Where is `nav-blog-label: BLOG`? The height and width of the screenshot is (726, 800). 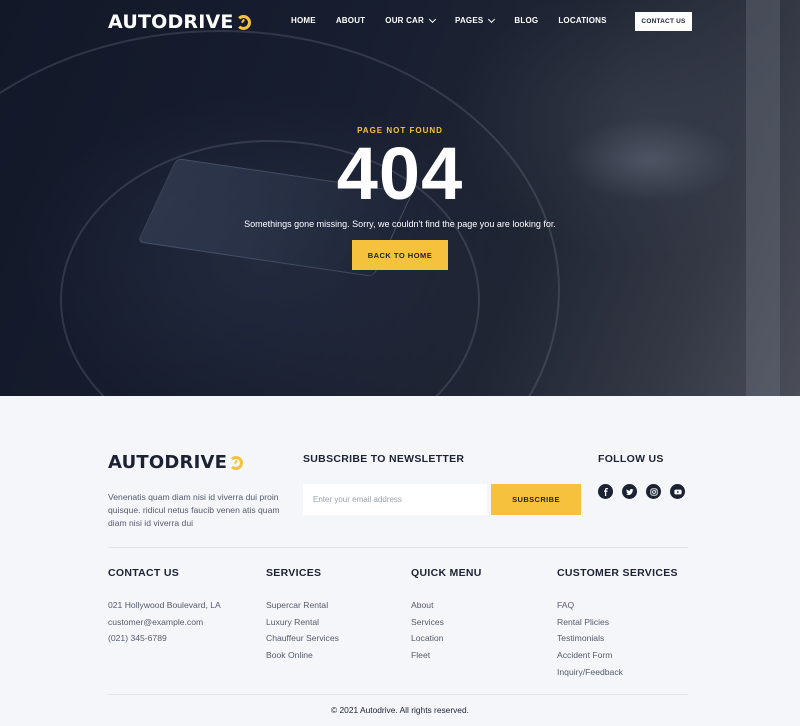
nav-blog-label: BLOG is located at coordinates (526, 20).